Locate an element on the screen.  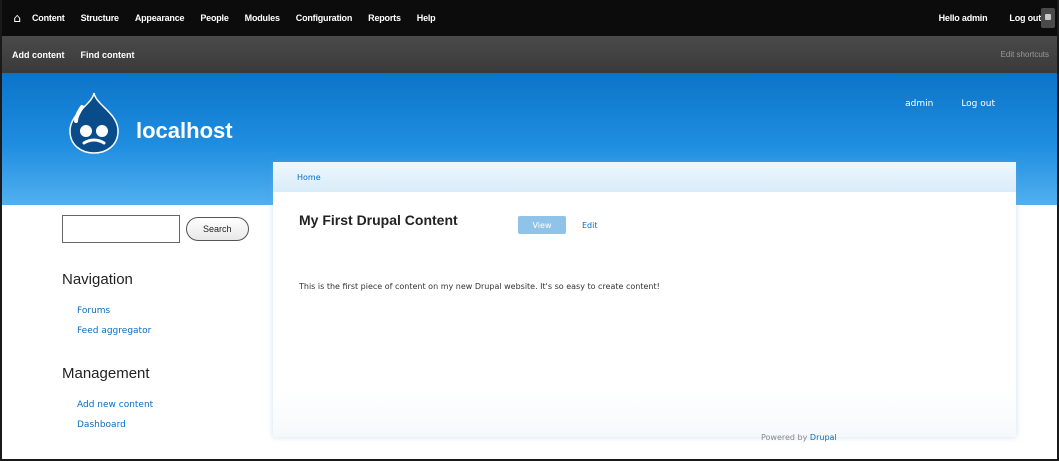
site-name: localhost is located at coordinates (184, 131).